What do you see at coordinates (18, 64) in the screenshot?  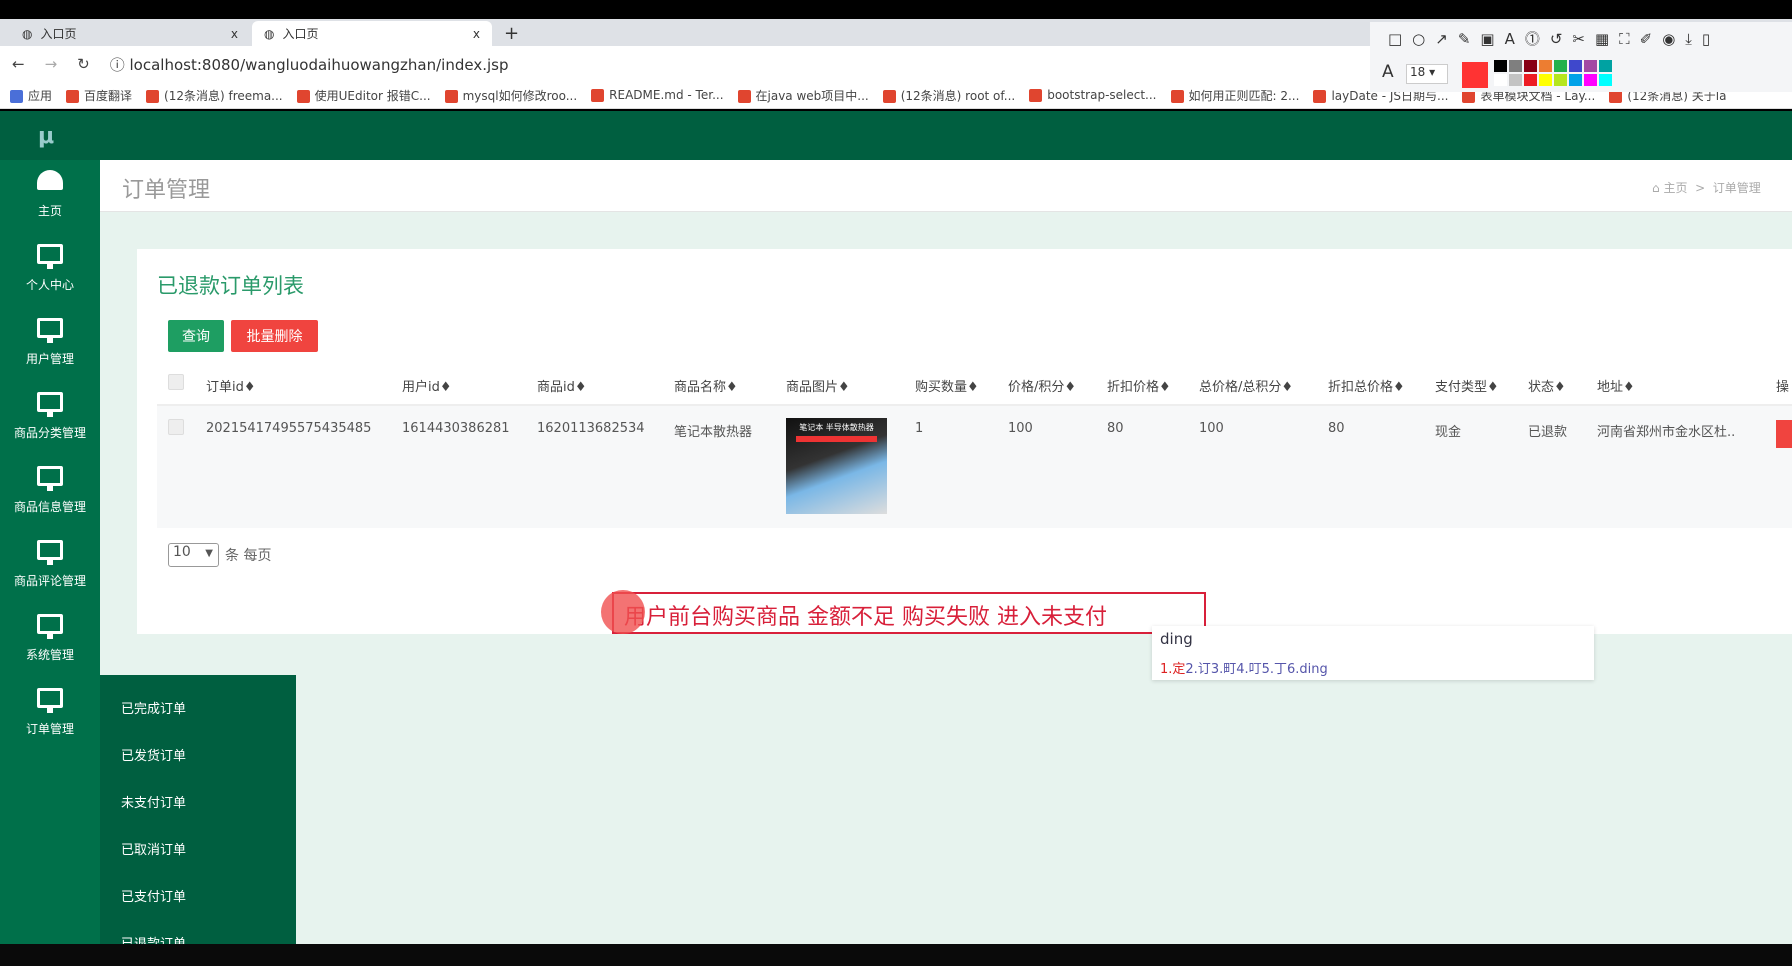 I see `back-icon: ←` at bounding box center [18, 64].